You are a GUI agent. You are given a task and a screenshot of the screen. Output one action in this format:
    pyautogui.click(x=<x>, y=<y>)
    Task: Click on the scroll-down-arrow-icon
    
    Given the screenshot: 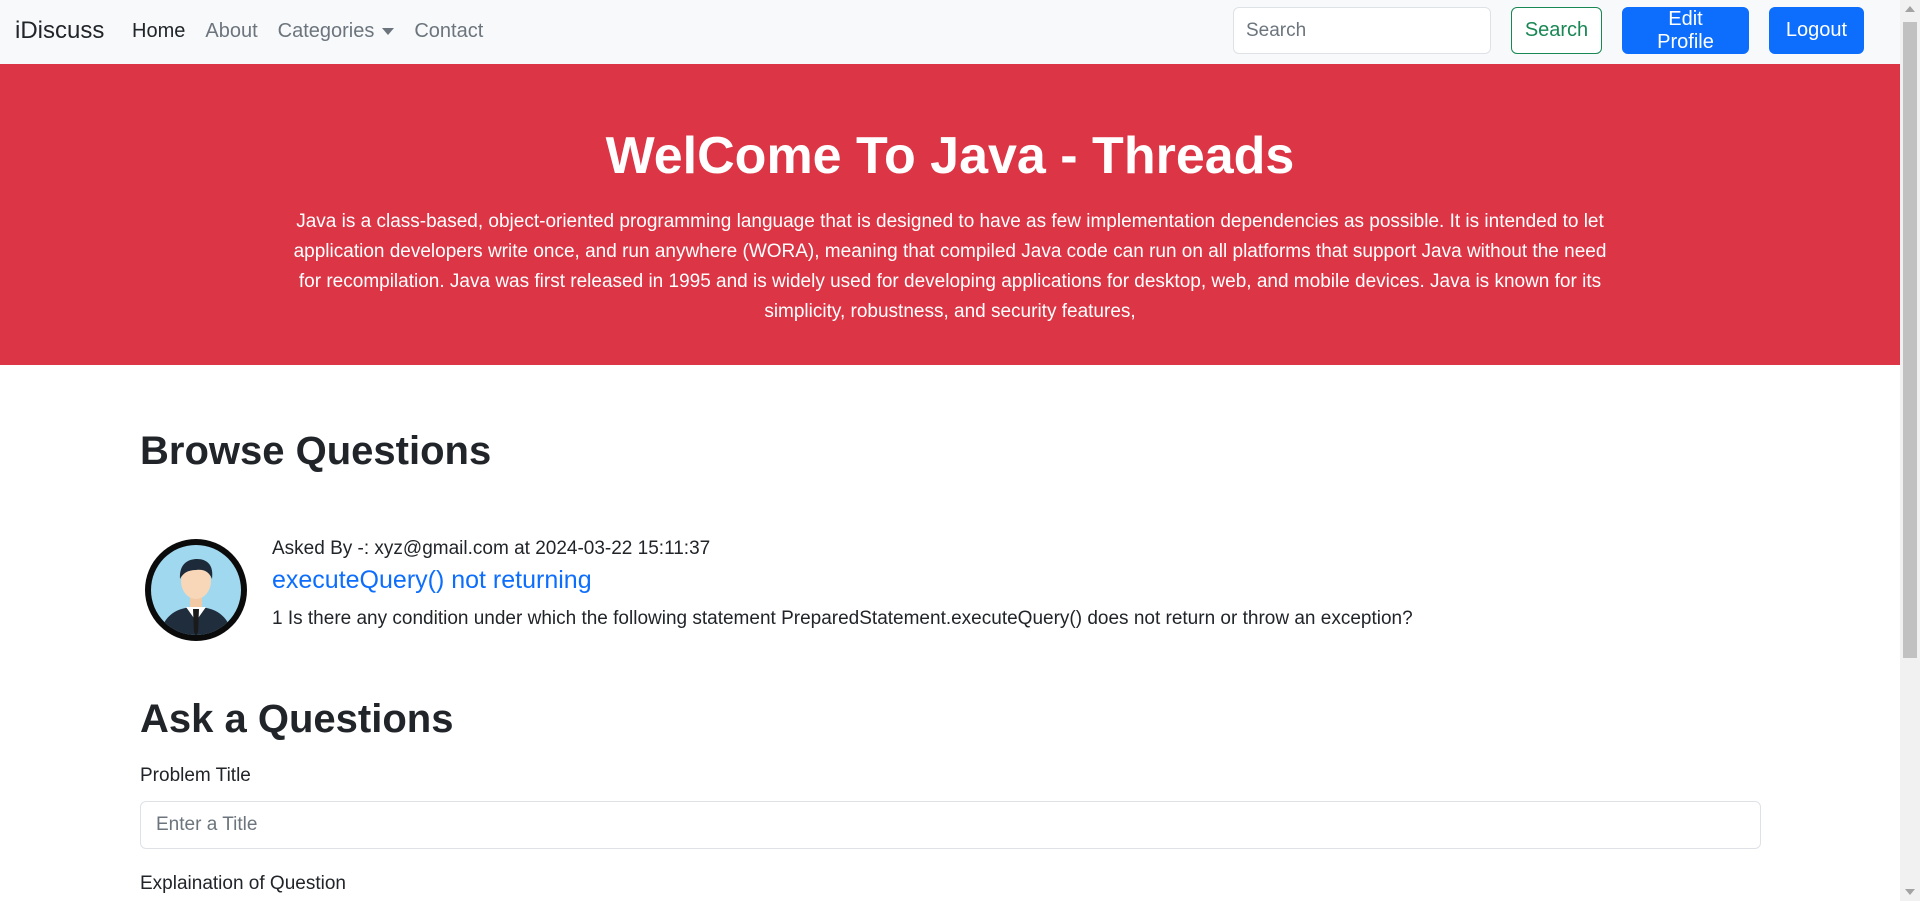 What is the action you would take?
    pyautogui.click(x=1910, y=892)
    